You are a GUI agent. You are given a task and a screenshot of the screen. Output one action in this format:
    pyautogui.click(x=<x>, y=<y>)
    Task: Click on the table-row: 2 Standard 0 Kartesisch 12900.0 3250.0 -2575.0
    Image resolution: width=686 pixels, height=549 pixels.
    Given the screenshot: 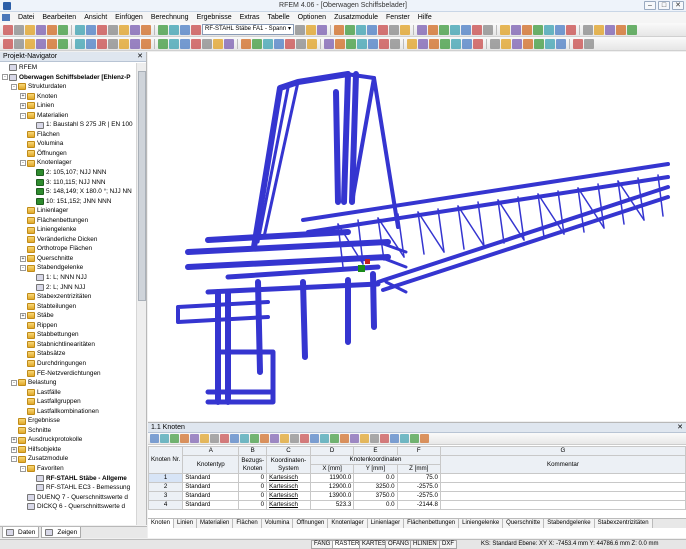 What is the action you would take?
    pyautogui.click(x=416, y=487)
    